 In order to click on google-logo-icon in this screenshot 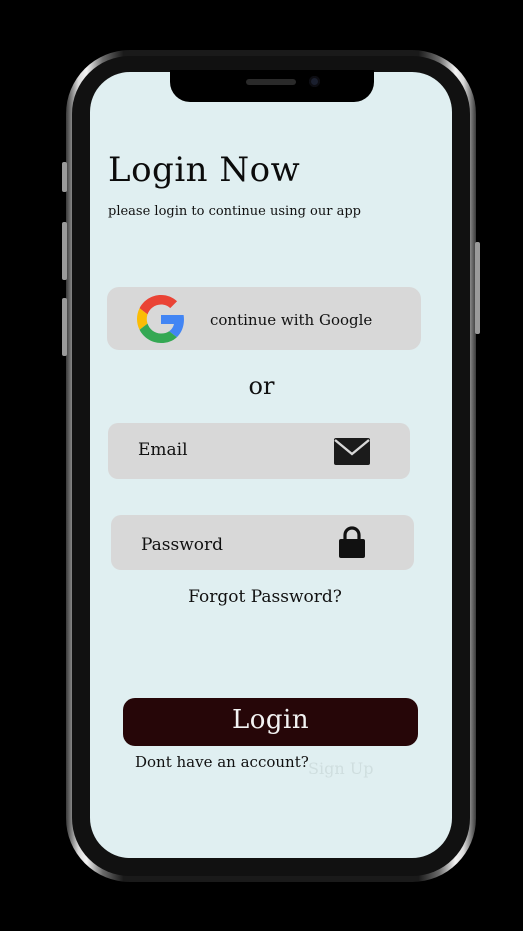, I will do `click(160, 319)`.